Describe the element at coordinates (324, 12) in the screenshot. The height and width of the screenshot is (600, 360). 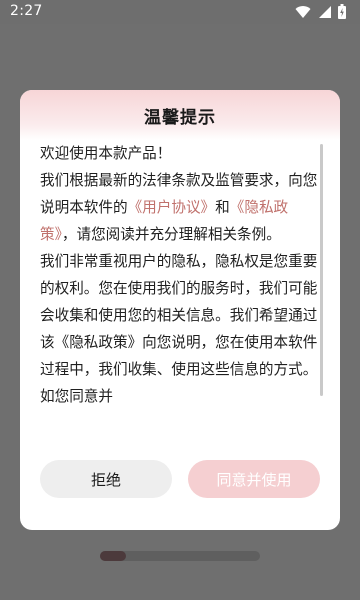
I see `signal-icon` at that location.